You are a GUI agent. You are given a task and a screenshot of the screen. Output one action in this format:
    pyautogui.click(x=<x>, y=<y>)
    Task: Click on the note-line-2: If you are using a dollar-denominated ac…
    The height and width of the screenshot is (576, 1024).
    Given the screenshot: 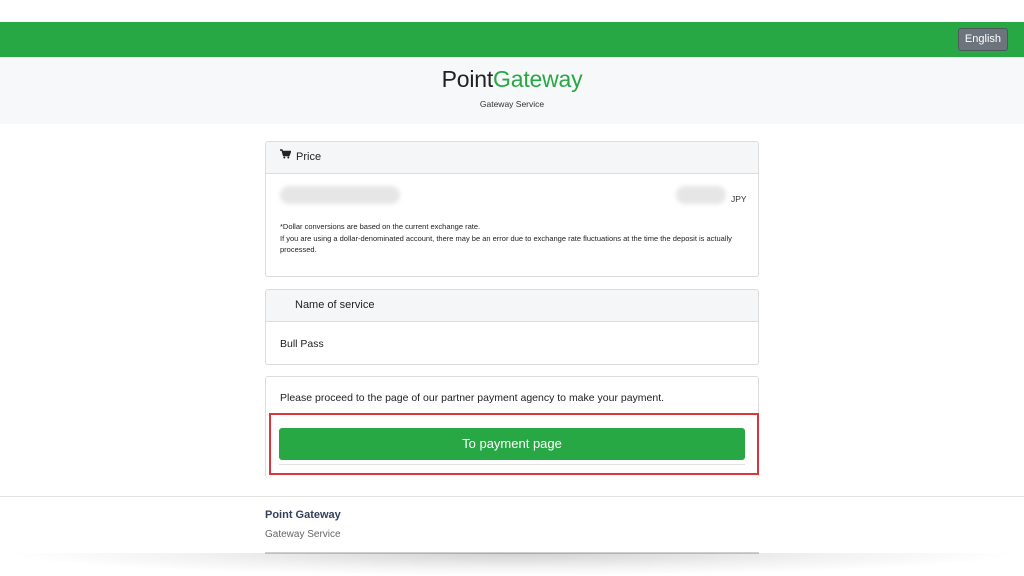 What is the action you would take?
    pyautogui.click(x=506, y=244)
    